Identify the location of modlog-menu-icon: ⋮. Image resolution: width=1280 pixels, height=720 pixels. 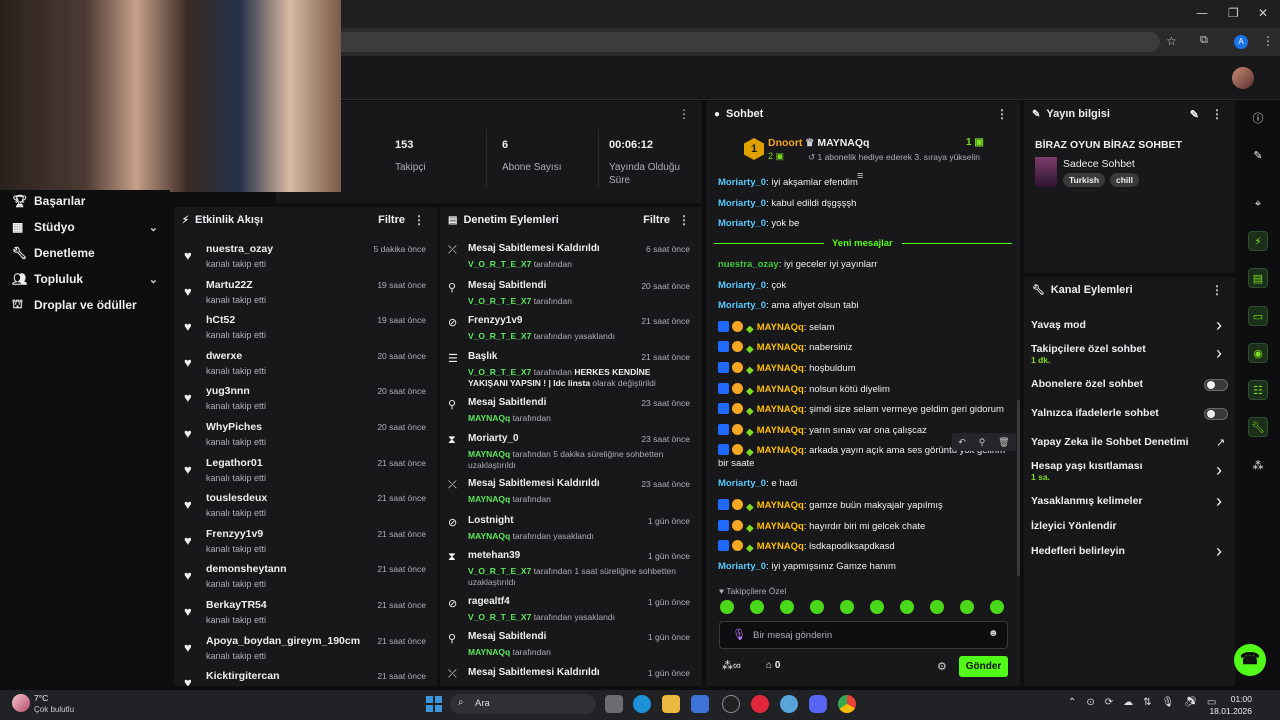
(684, 220).